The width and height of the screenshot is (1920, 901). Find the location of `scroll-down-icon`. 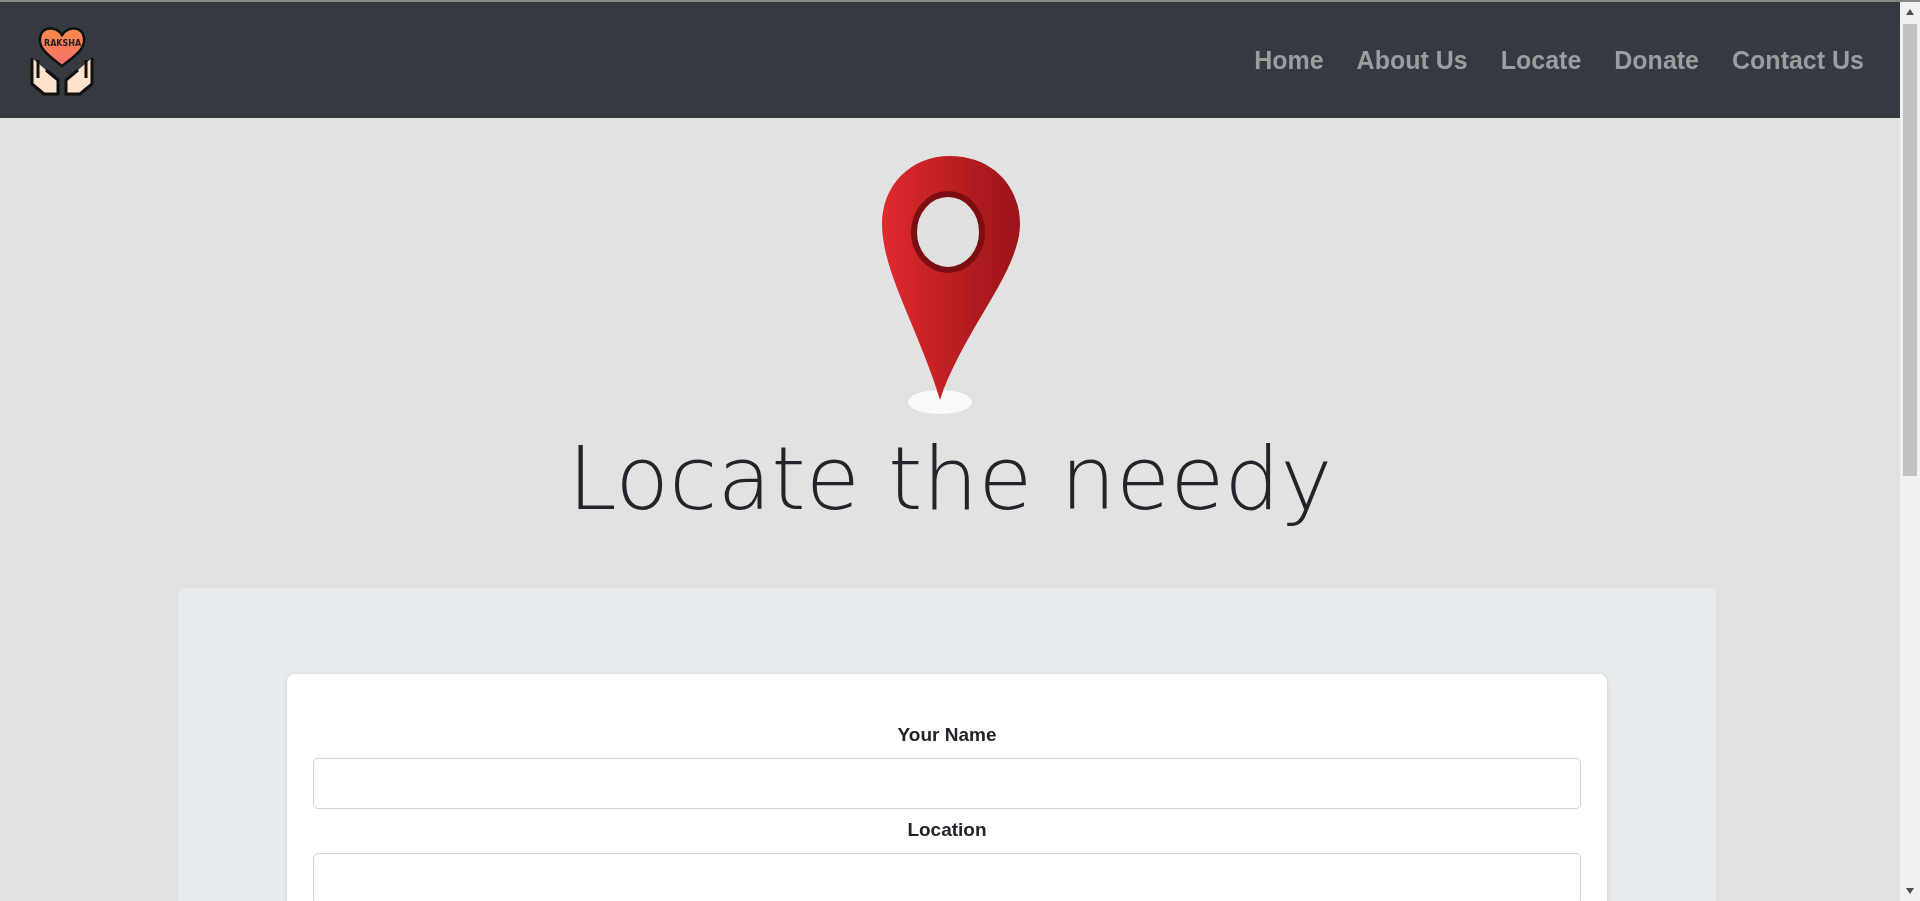

scroll-down-icon is located at coordinates (1910, 891).